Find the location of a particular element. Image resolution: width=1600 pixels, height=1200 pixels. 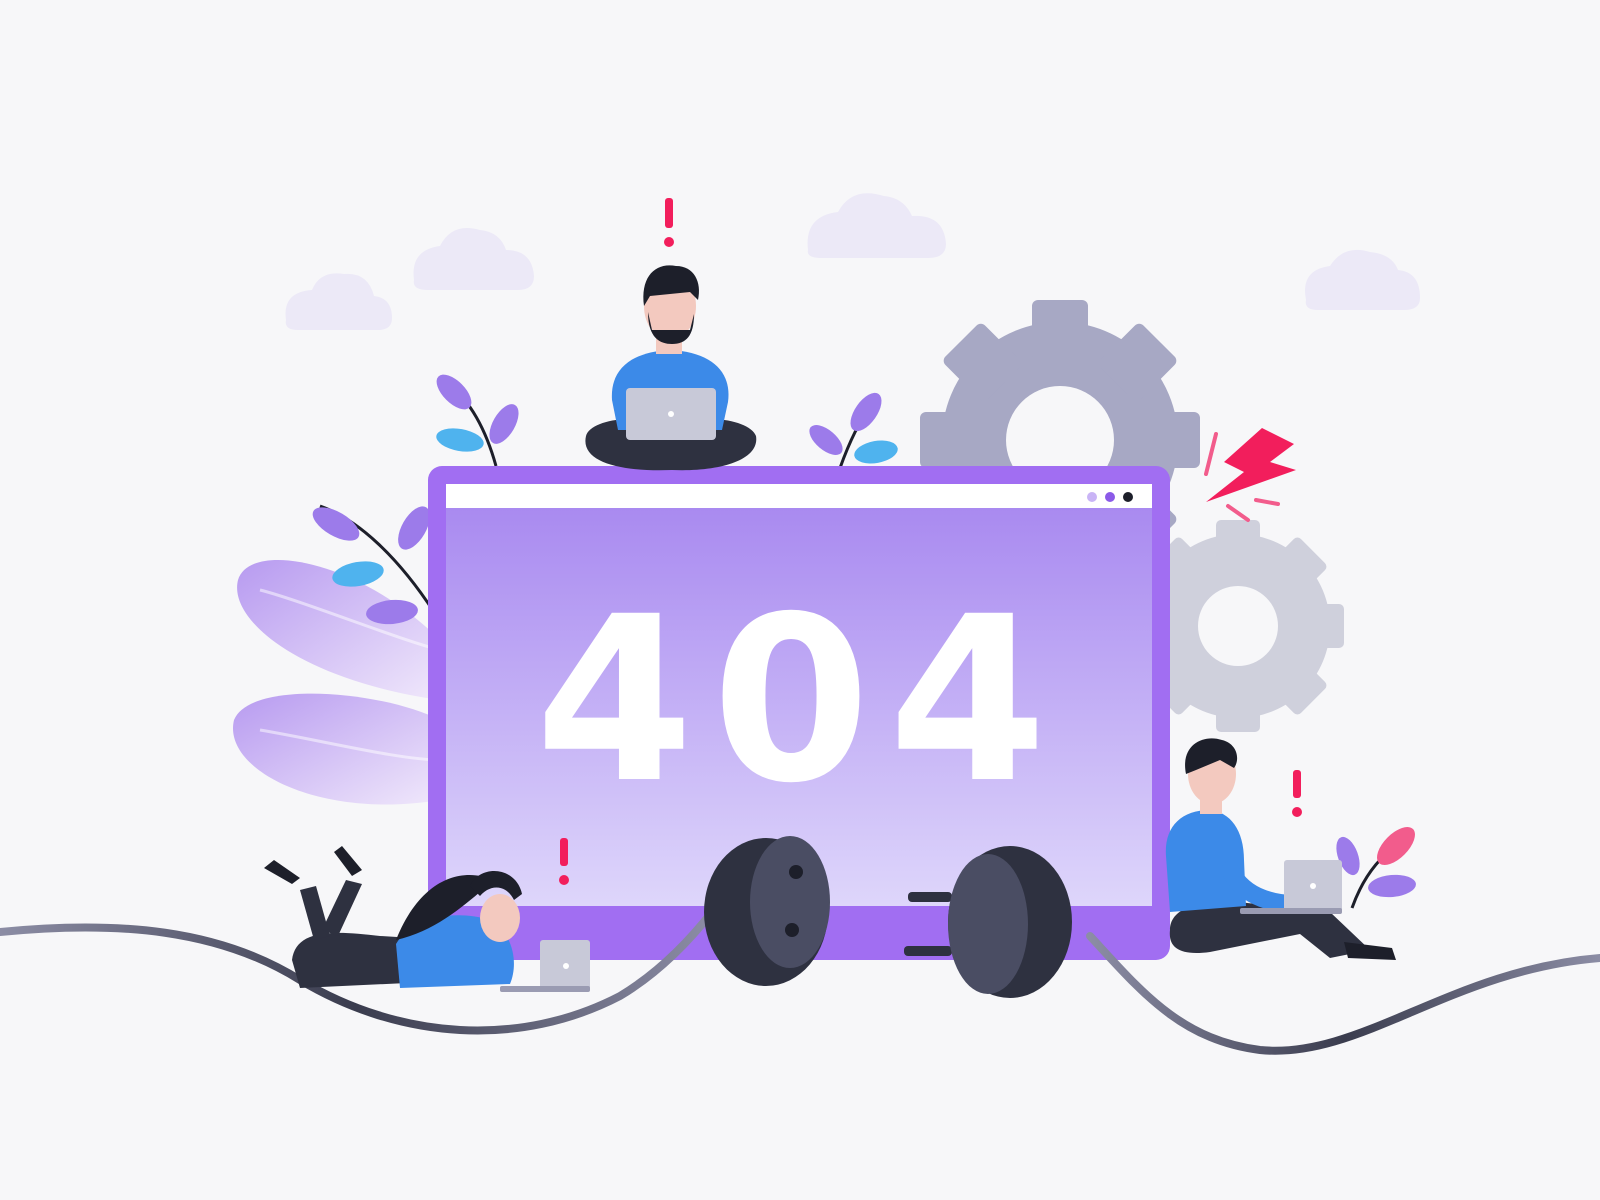

person-right is located at coordinates (1280, 849).